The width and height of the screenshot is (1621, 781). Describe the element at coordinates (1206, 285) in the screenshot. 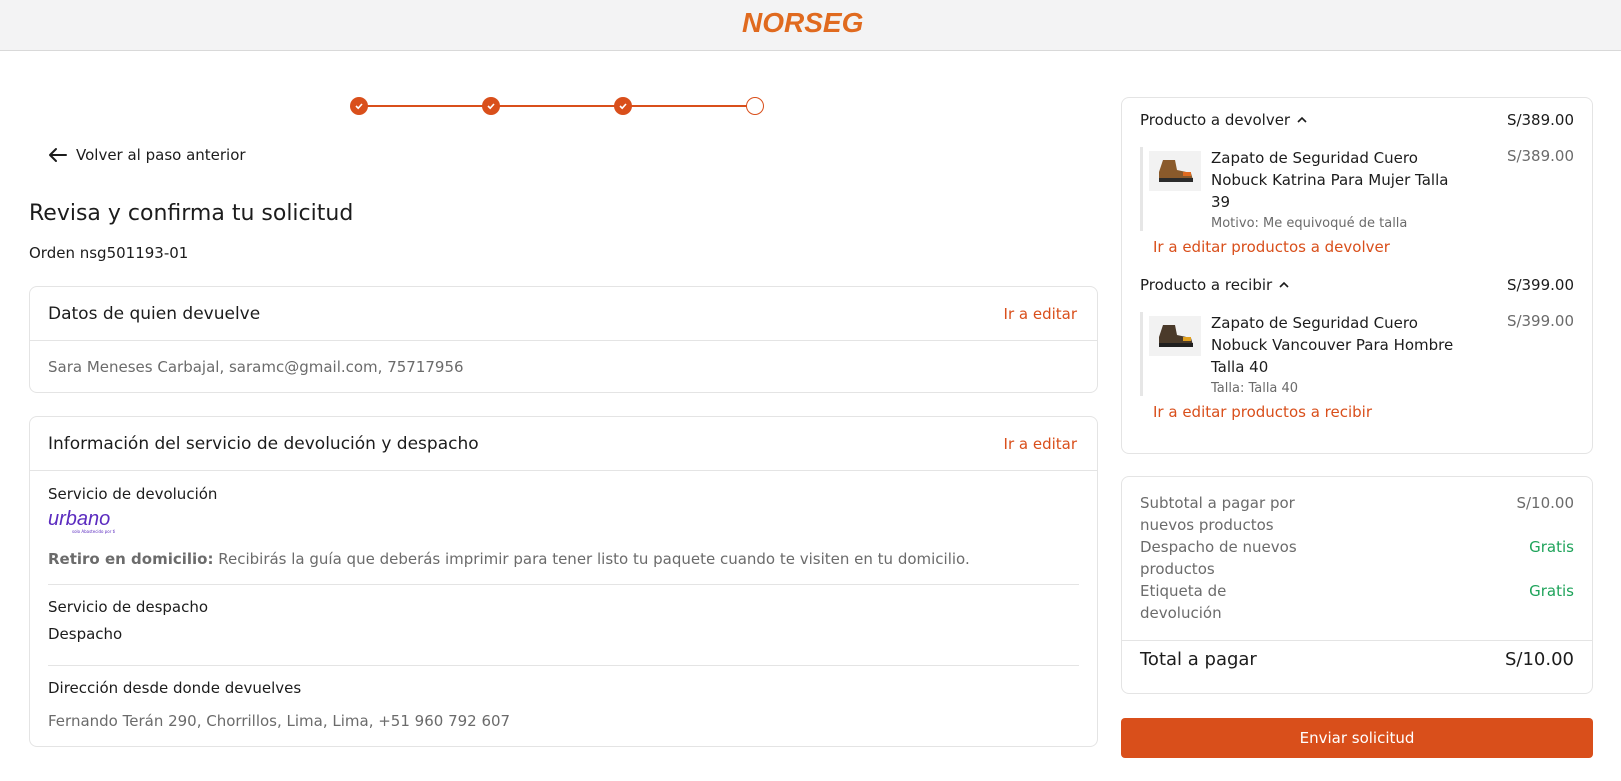

I see `receive-product-header-label: Producto a recibir` at that location.